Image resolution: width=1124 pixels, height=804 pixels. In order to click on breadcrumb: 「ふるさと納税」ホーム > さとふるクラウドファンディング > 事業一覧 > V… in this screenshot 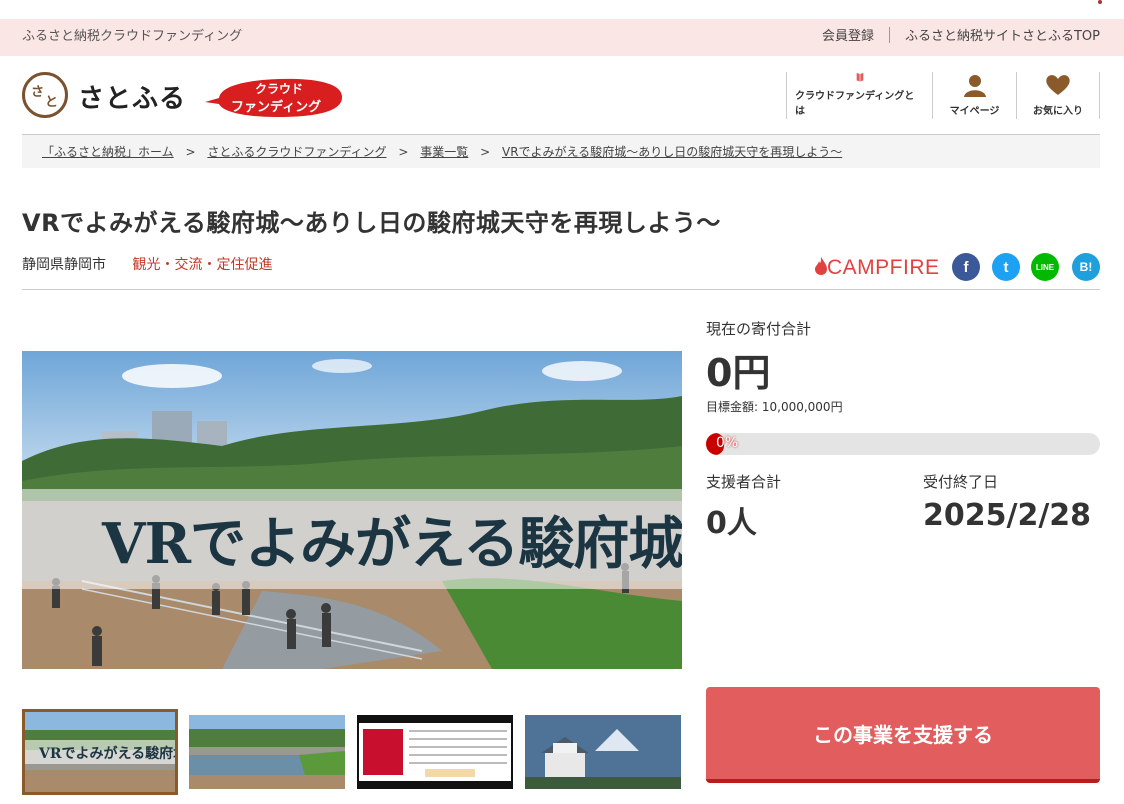, I will do `click(561, 151)`.